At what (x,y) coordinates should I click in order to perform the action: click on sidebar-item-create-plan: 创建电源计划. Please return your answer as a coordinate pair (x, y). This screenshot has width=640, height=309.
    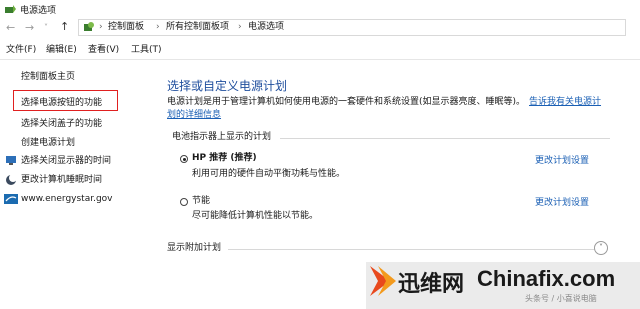
    Looking at the image, I should click on (48, 143).